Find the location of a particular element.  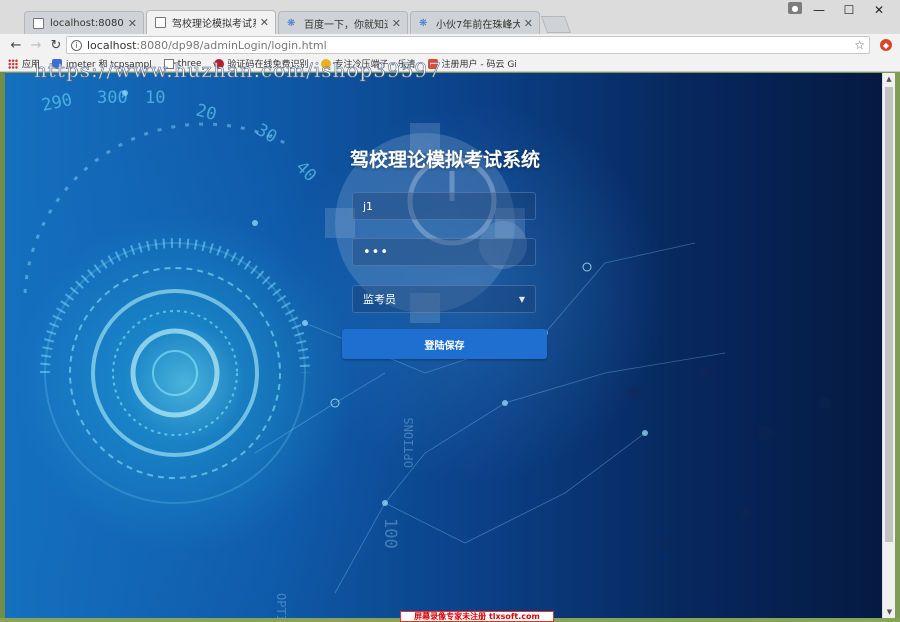

option-labels: OPTIONS 100 OPTION 1 is located at coordinates (345, 517).